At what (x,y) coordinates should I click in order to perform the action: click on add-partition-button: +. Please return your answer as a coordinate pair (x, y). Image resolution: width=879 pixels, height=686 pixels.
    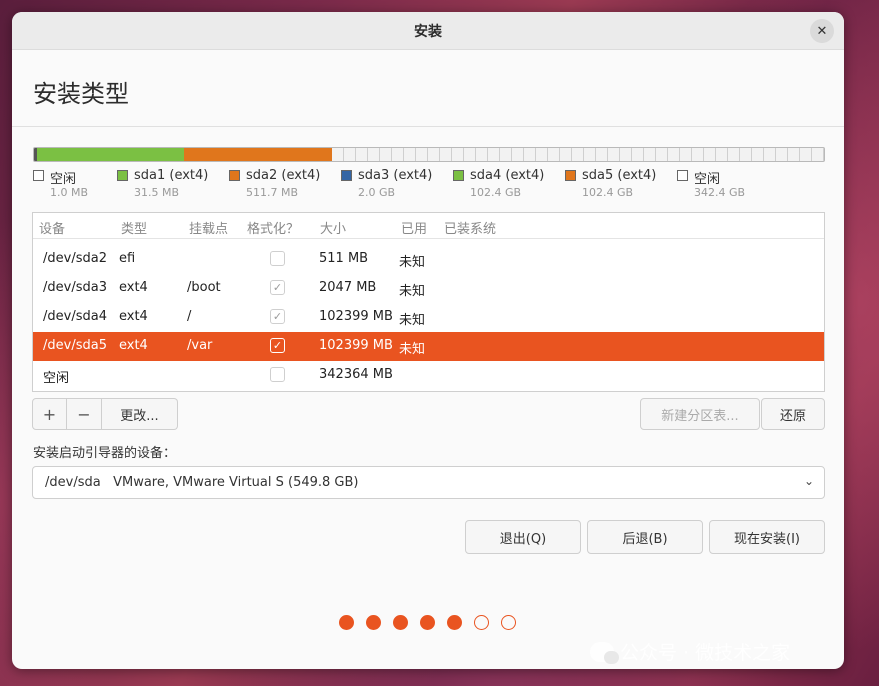
    Looking at the image, I should click on (49, 414).